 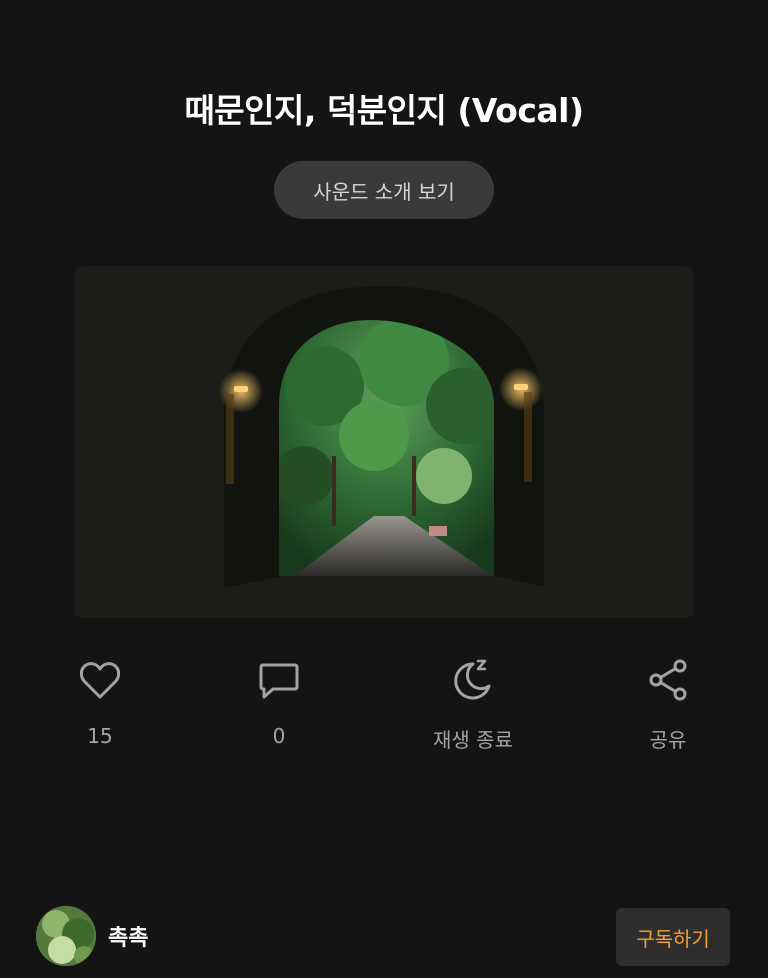 I want to click on moon-sleep-icon, so click(x=472, y=679).